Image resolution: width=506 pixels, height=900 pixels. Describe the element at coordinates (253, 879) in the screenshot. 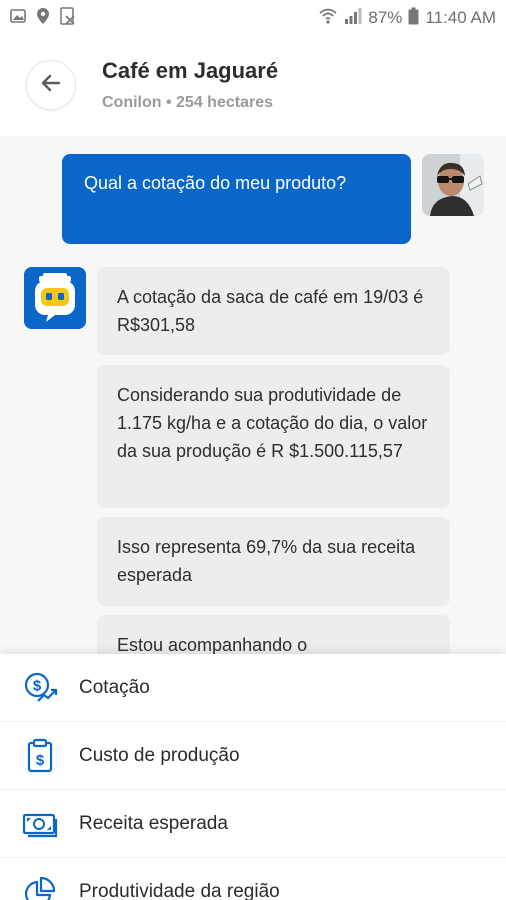

I see `menu-item-produtividade-da-regiao: Produtividade da região` at that location.